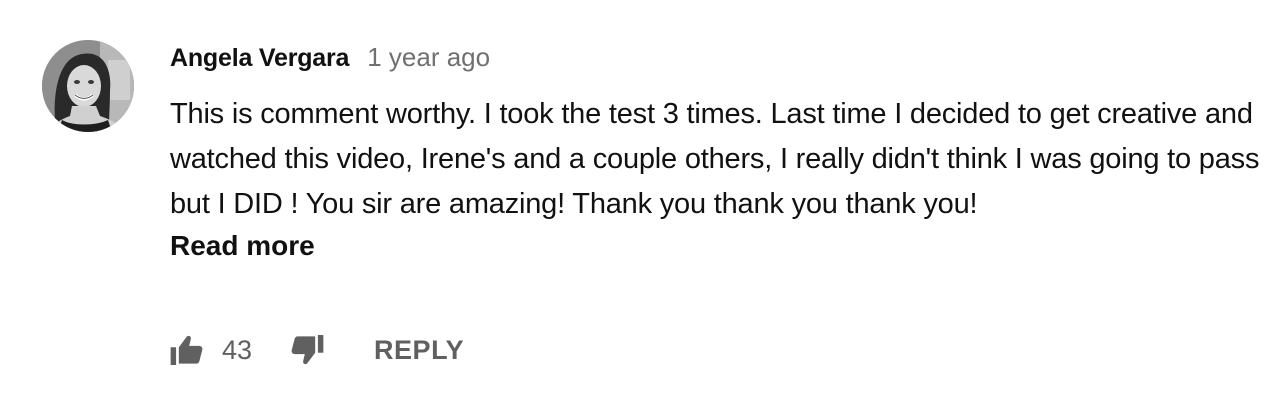 This screenshot has height=404, width=1288. What do you see at coordinates (720, 61) in the screenshot?
I see `comment-header: Angela Vergara 1 year ago` at bounding box center [720, 61].